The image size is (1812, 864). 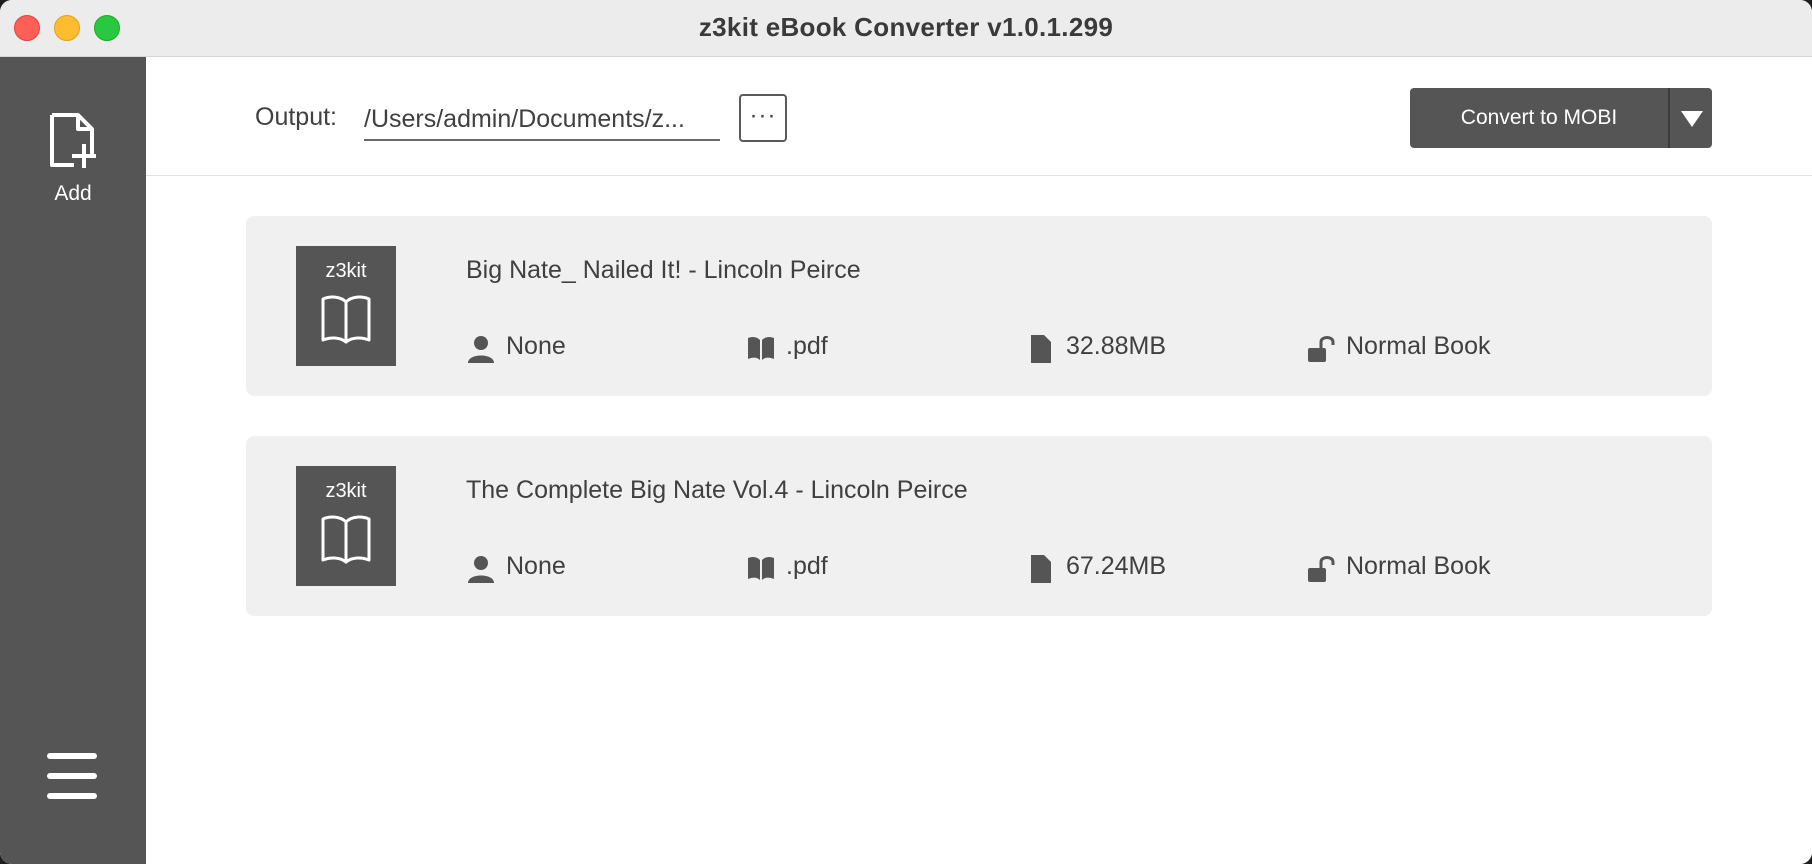 I want to click on browse-output-button: ···, so click(x=763, y=118).